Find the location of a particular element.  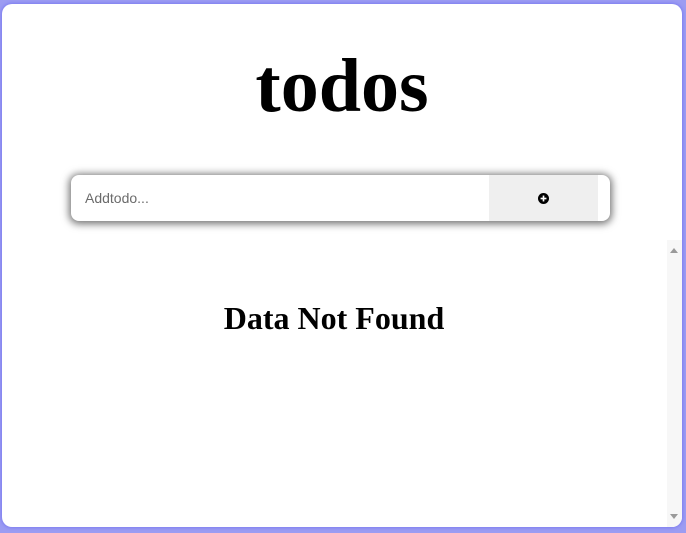

add-todo-input is located at coordinates (280, 198).